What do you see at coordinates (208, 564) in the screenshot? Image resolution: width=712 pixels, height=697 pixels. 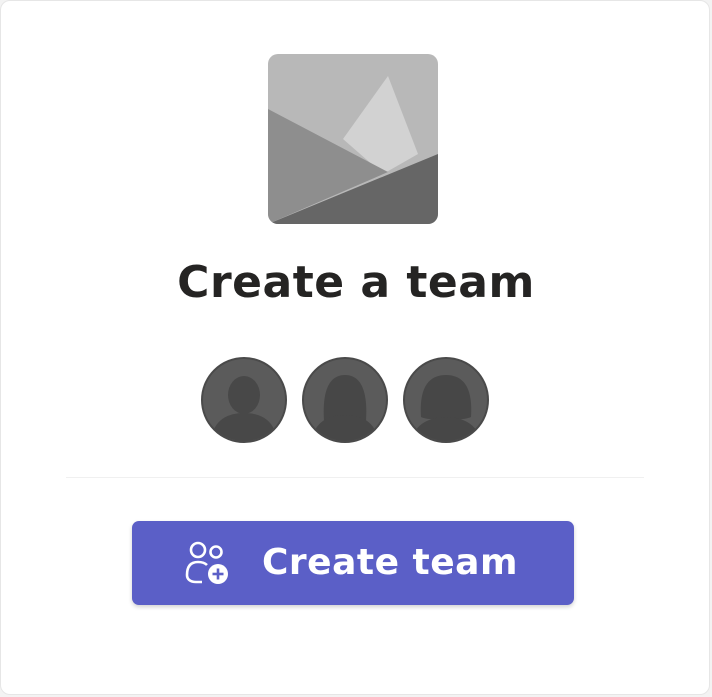 I see `people-add-icon` at bounding box center [208, 564].